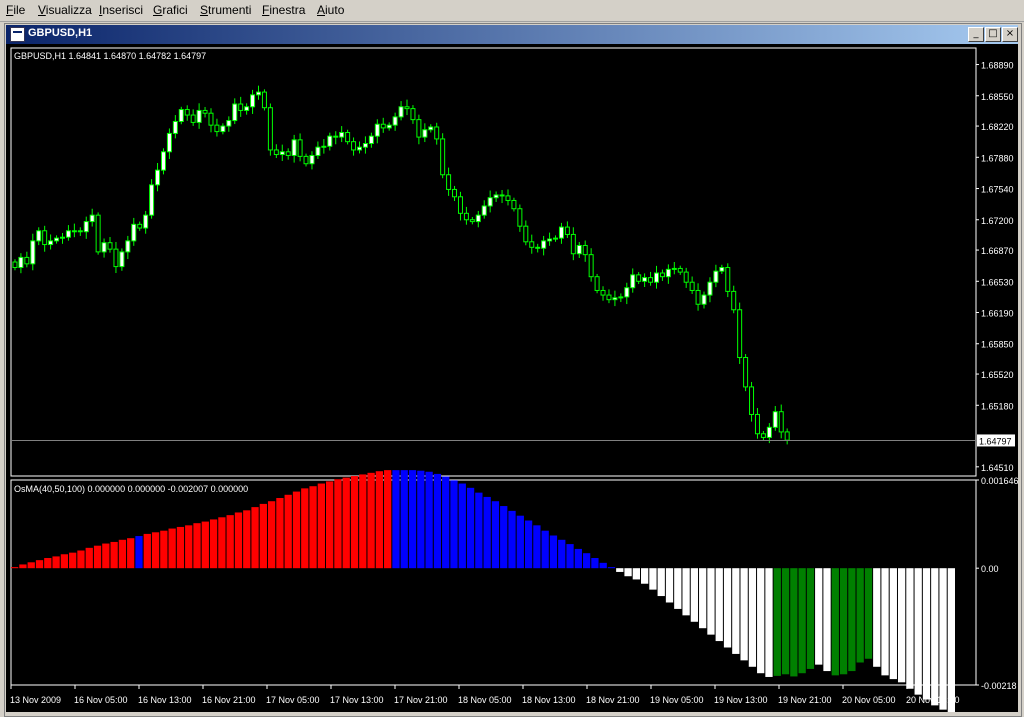 This screenshot has width=1024, height=717. I want to click on minimize-button: _, so click(976, 34).